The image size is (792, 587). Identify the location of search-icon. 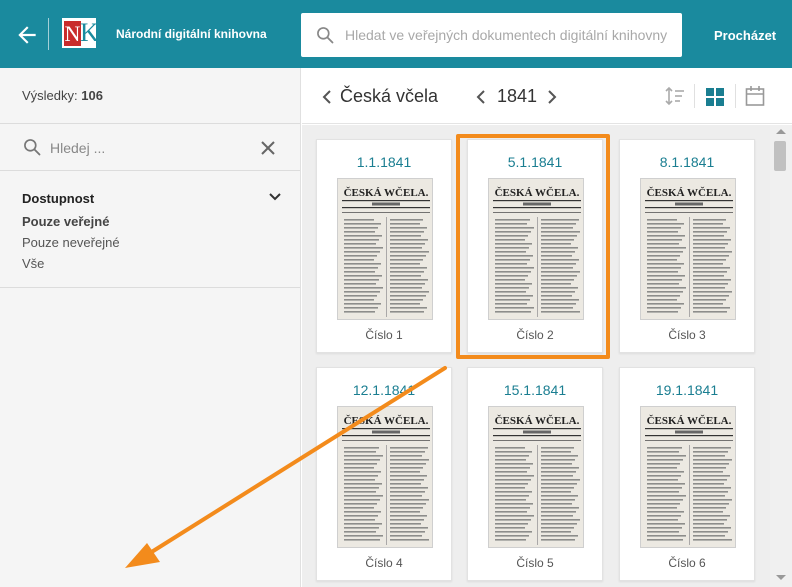
(325, 35).